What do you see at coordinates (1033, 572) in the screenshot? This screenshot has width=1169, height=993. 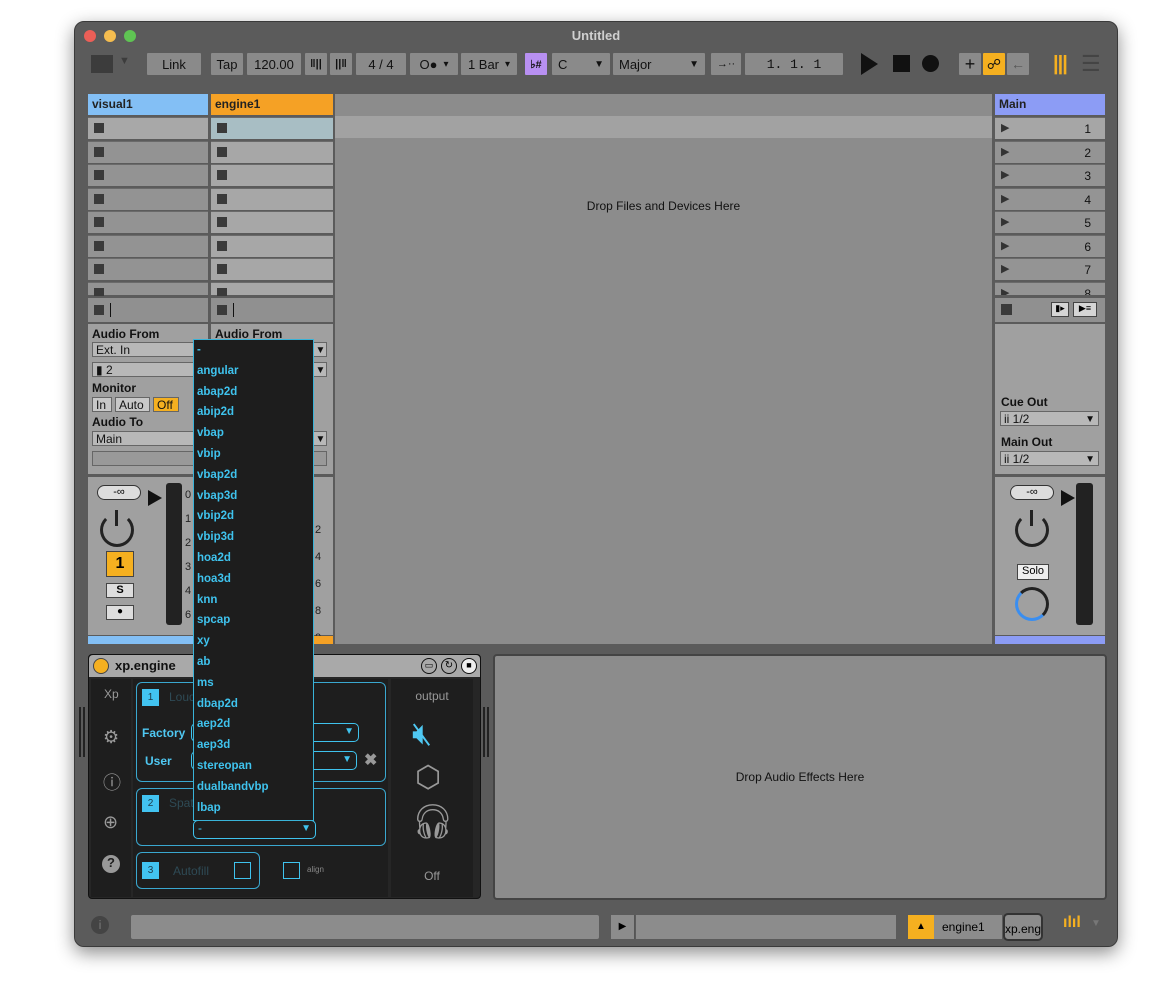 I see `solo-button: Solo` at bounding box center [1033, 572].